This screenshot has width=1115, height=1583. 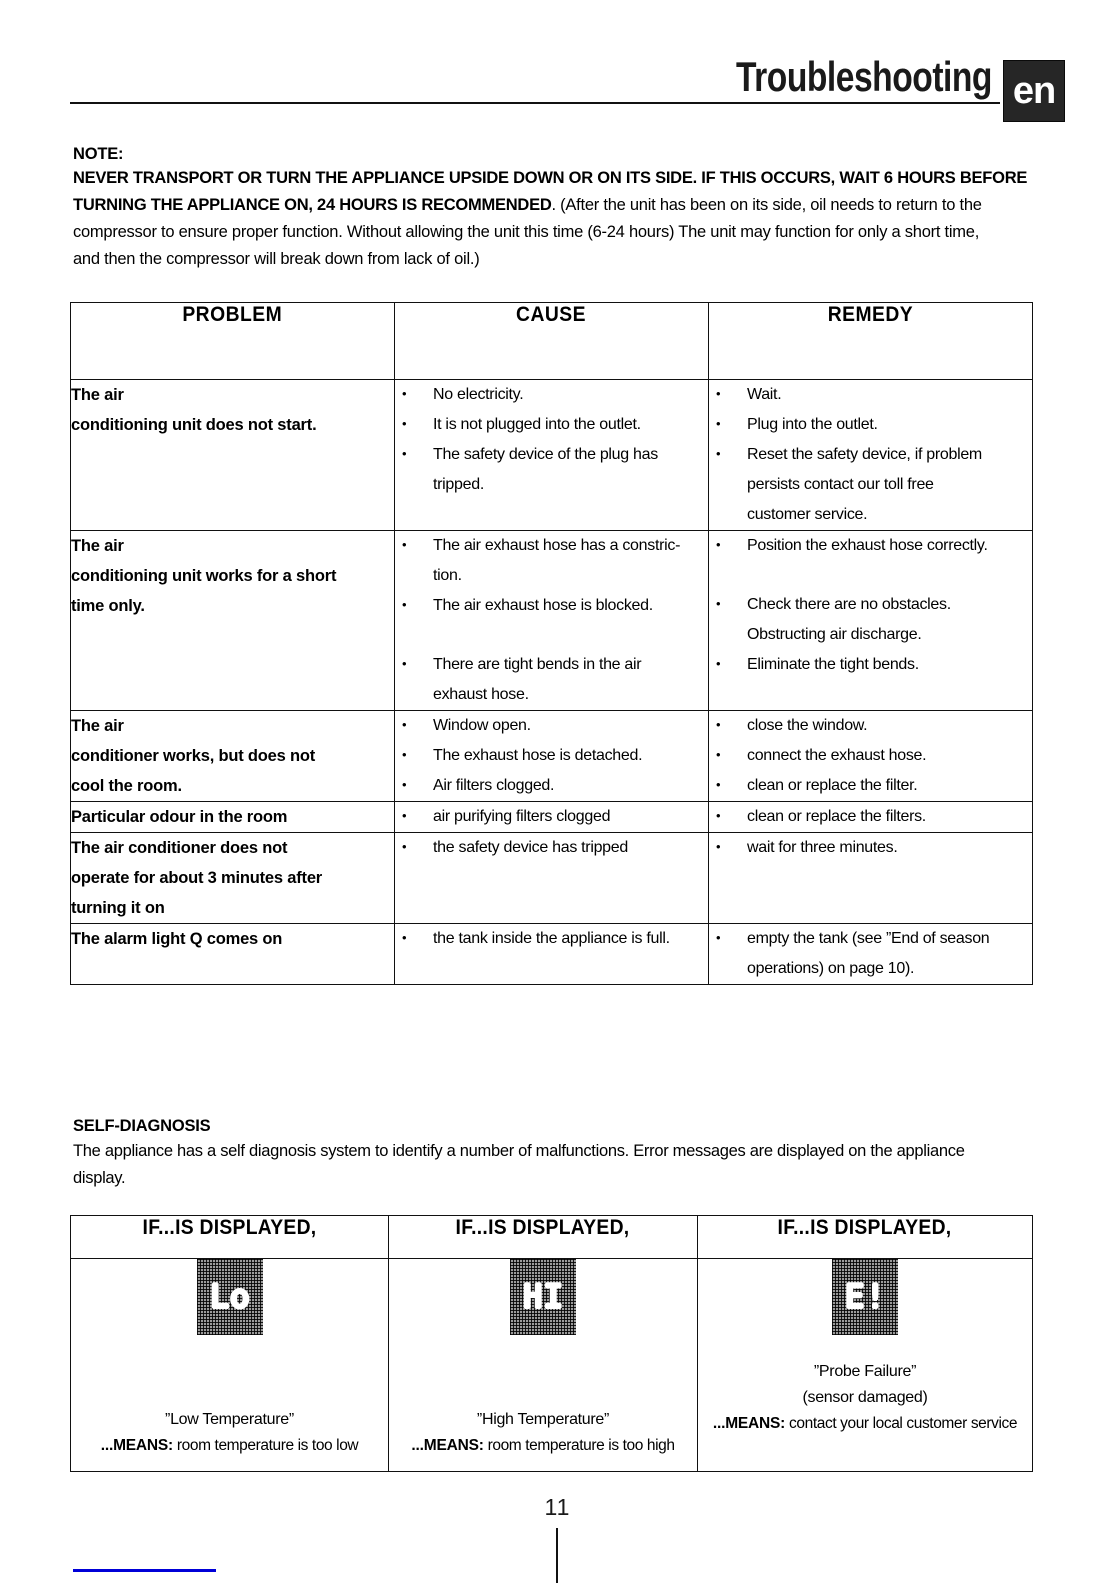 What do you see at coordinates (807, 514) in the screenshot?
I see `list-item-line: customer service.` at bounding box center [807, 514].